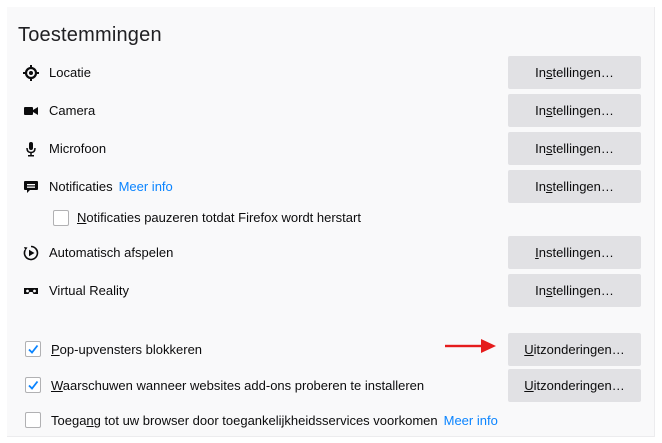 The width and height of the screenshot is (662, 443). Describe the element at coordinates (90, 35) in the screenshot. I see `section-title: Toestemmingen` at that location.